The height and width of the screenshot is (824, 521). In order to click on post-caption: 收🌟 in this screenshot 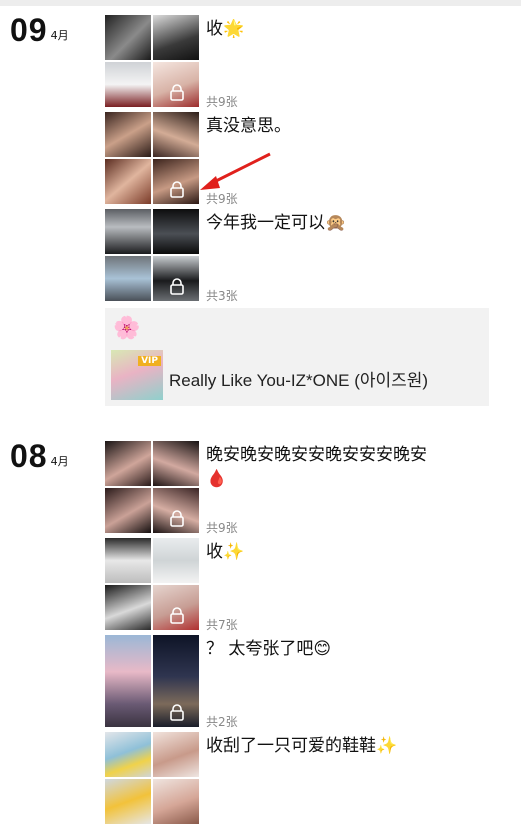, I will do `click(225, 29)`.